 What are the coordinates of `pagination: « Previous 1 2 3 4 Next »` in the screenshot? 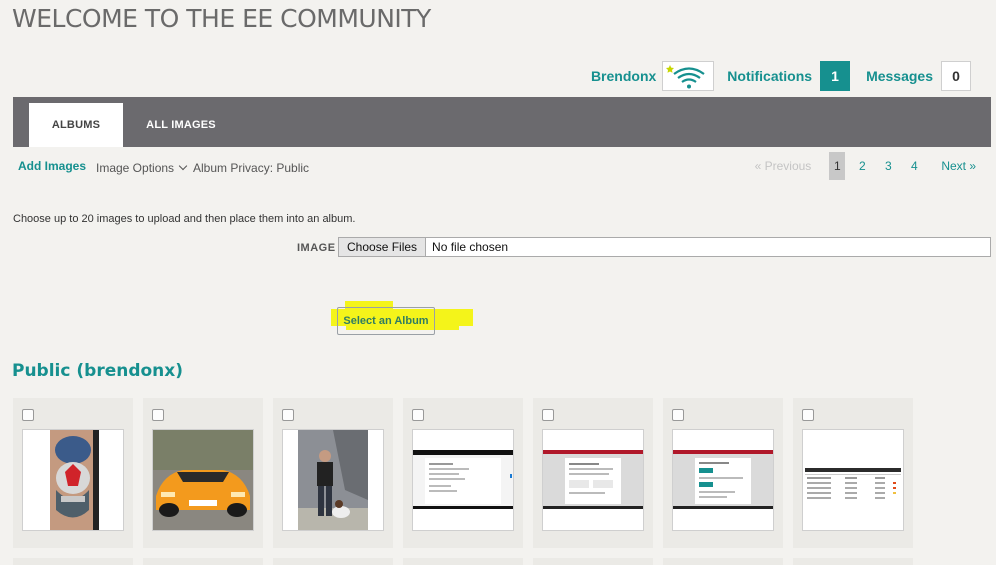 It's located at (865, 166).